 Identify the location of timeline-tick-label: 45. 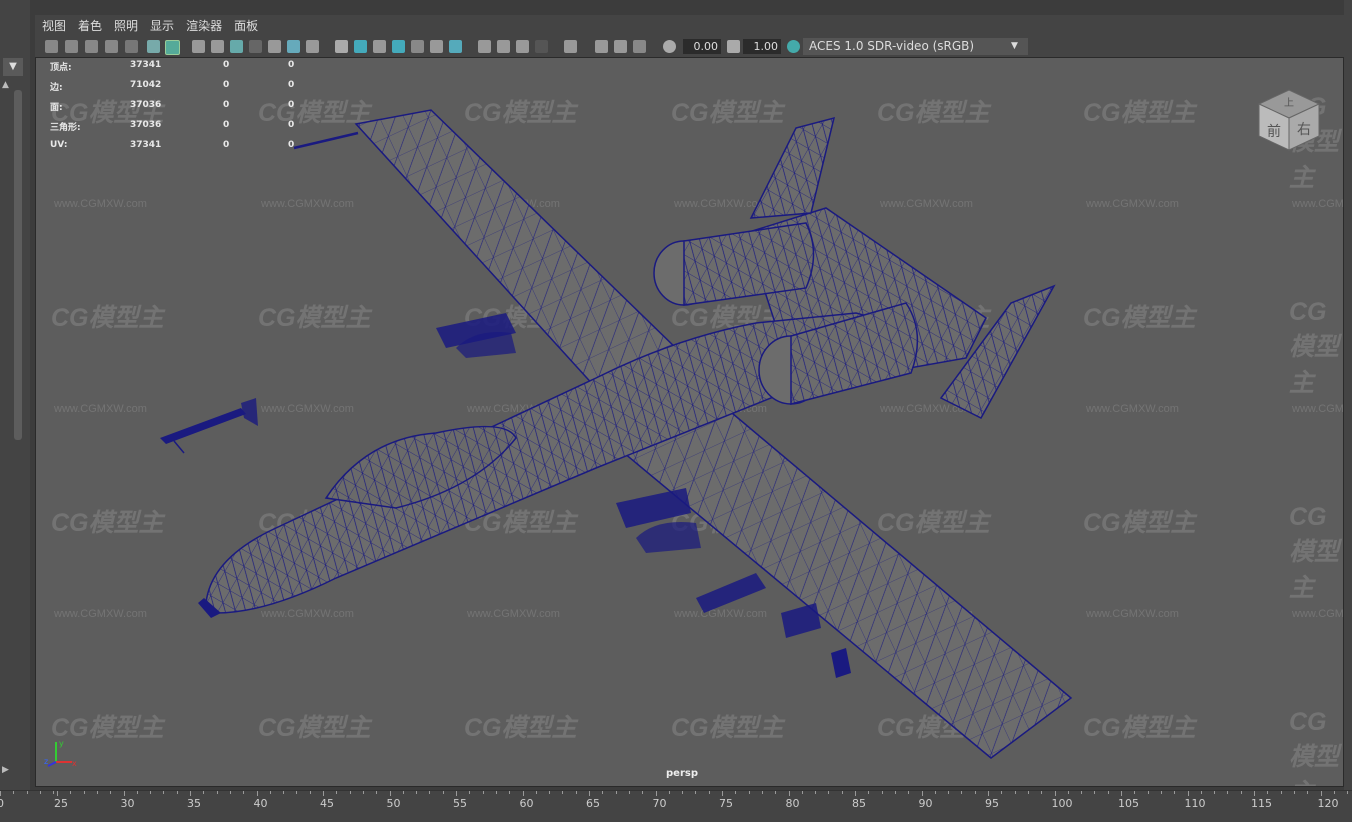
(327, 803).